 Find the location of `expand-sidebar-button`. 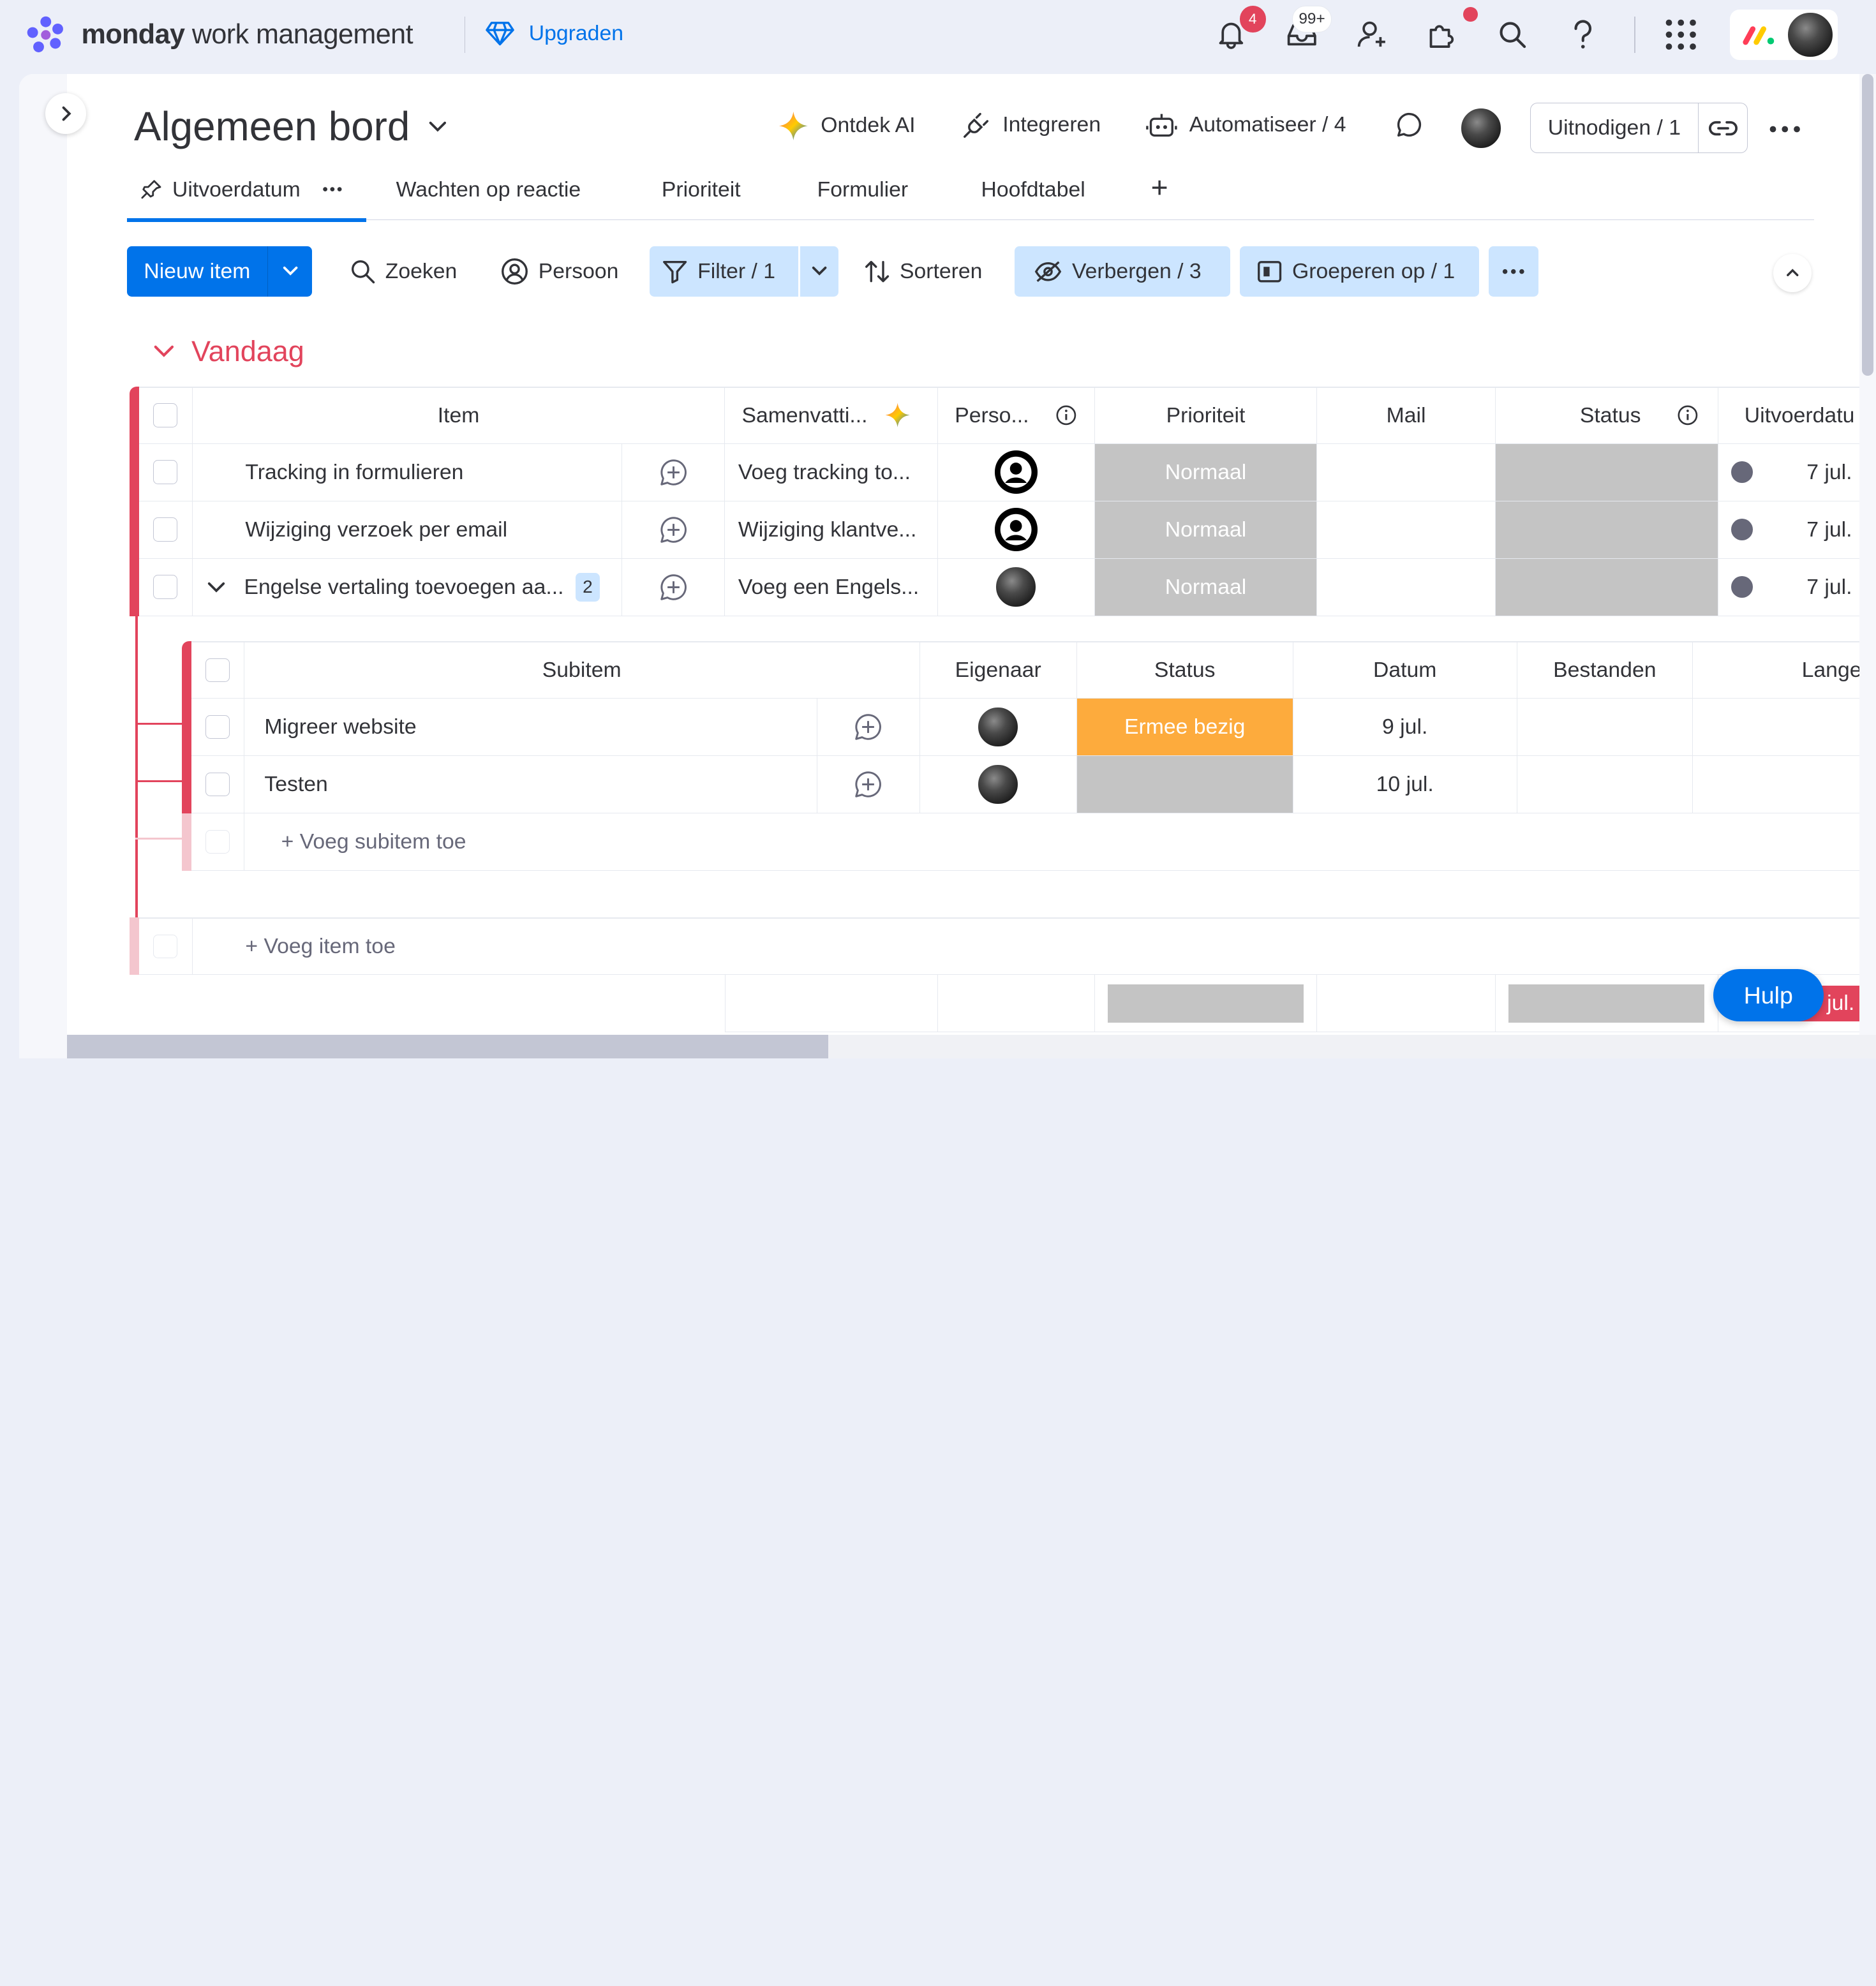

expand-sidebar-button is located at coordinates (65, 113).